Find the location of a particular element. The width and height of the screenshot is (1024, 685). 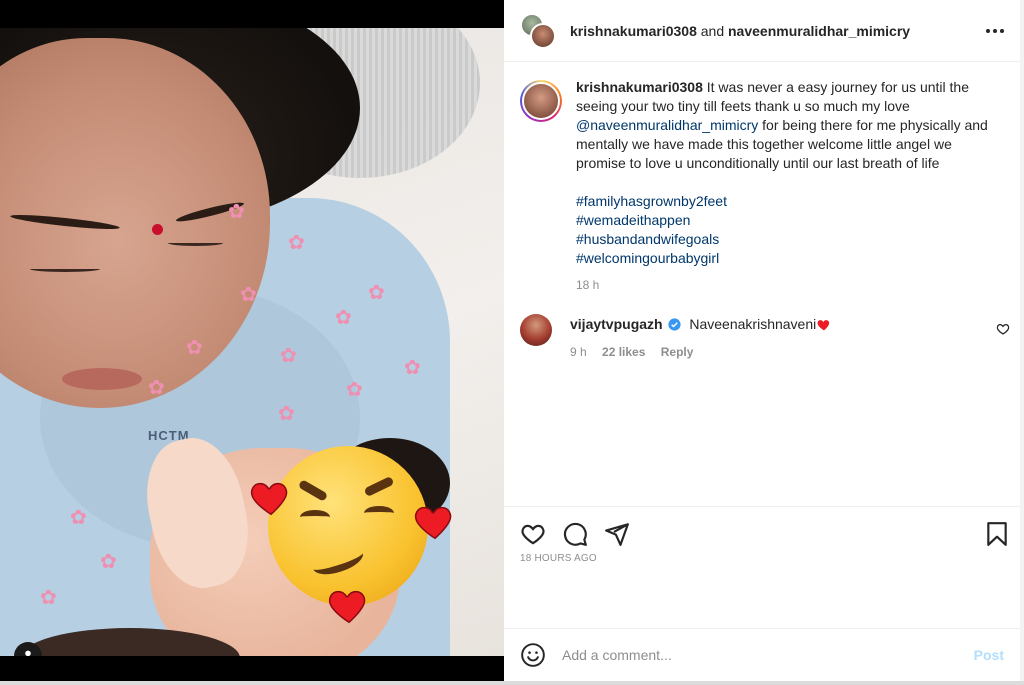

post-actions: 18 HOURS AGO is located at coordinates (762, 567).